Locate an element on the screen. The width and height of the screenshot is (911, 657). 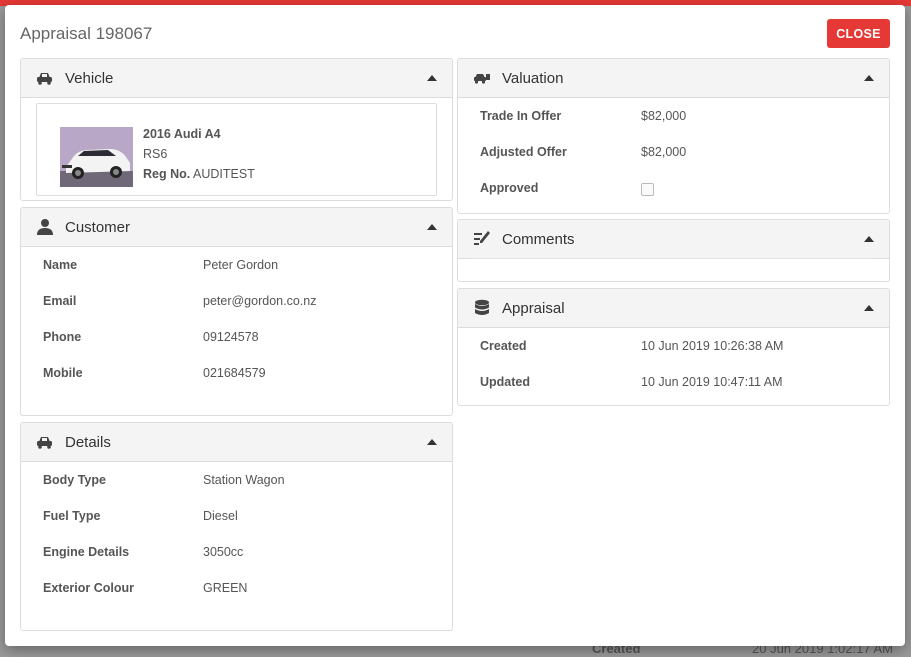
field-label: Body Type is located at coordinates (74, 480).